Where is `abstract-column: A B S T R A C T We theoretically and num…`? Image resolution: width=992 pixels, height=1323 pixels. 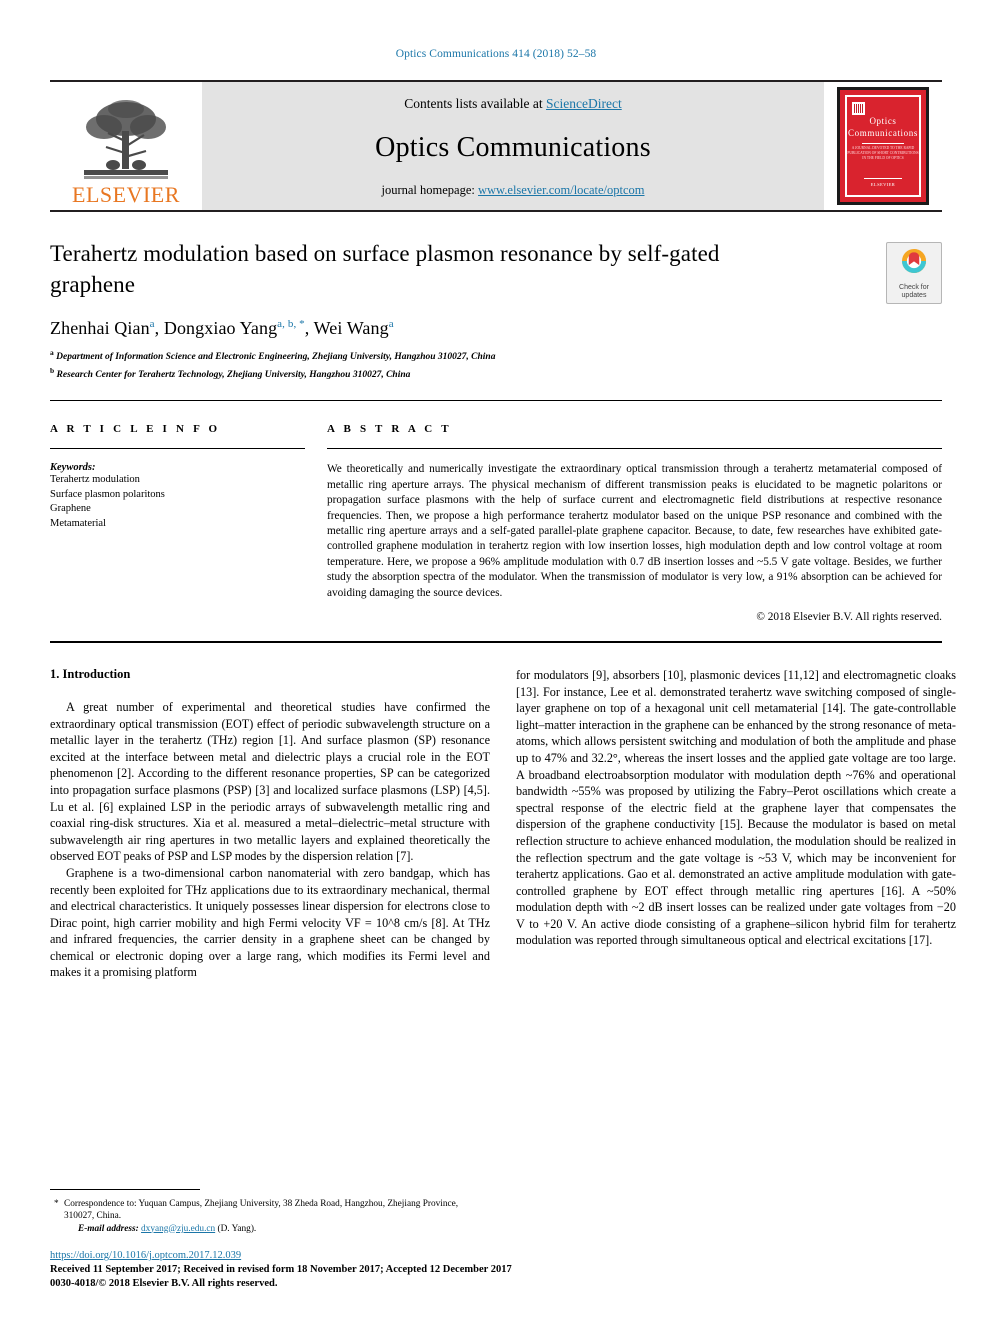 abstract-column: A B S T R A C T We theoretically and num… is located at coordinates (634, 523).